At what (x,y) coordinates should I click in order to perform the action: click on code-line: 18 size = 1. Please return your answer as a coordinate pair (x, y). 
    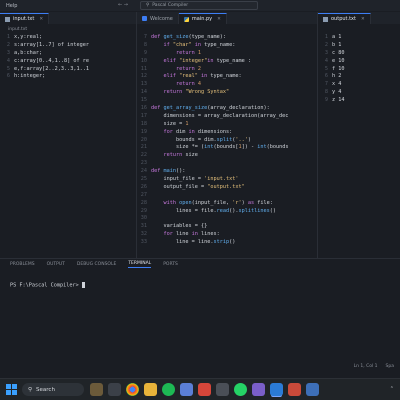
    Looking at the image, I should click on (227, 125).